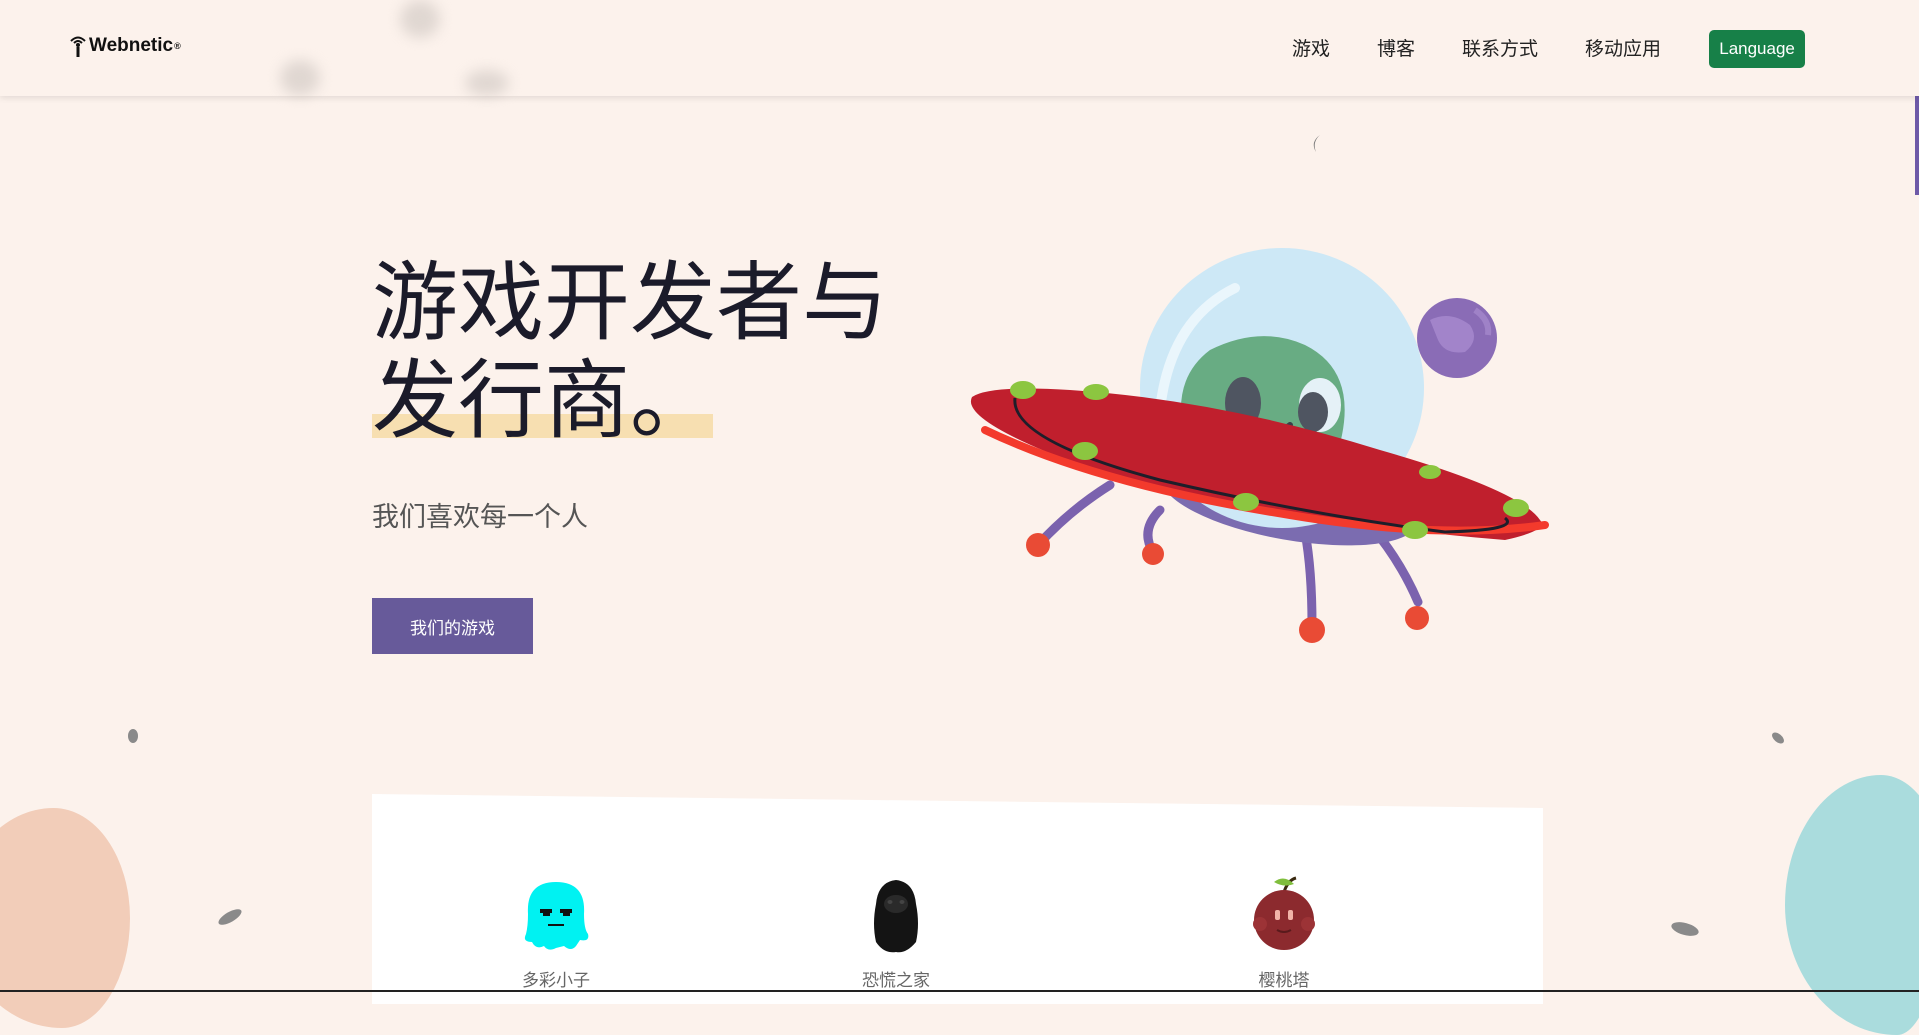 This screenshot has height=1035, width=1919. Describe the element at coordinates (1549, 49) in the screenshot. I see `main-nav: 游戏 博客 联系方式 移动应用 Language` at that location.